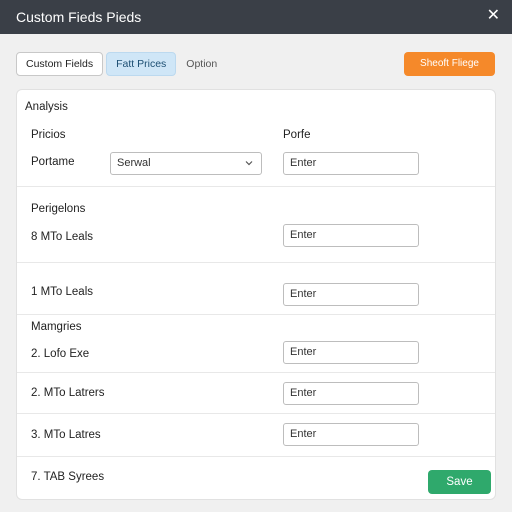 This screenshot has height=512, width=512. What do you see at coordinates (351, 163) in the screenshot?
I see `porte-input: Enter` at bounding box center [351, 163].